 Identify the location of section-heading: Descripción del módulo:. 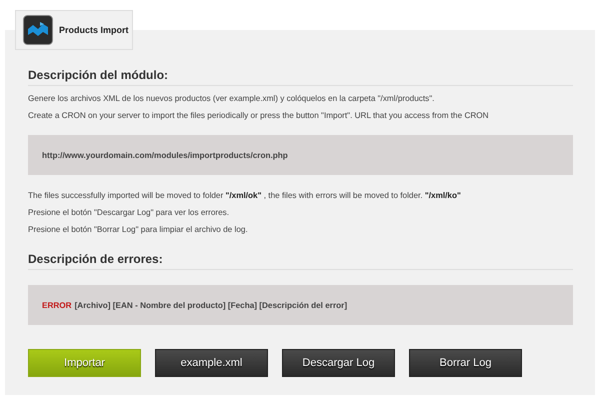
(300, 77).